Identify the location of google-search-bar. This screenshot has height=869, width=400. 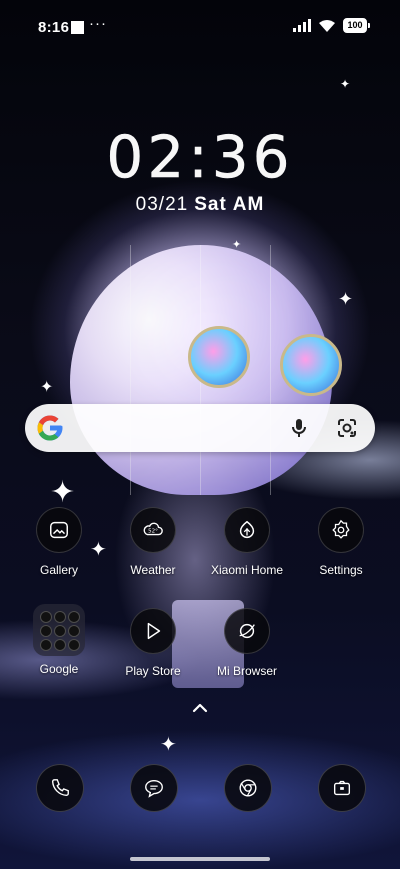
(200, 428).